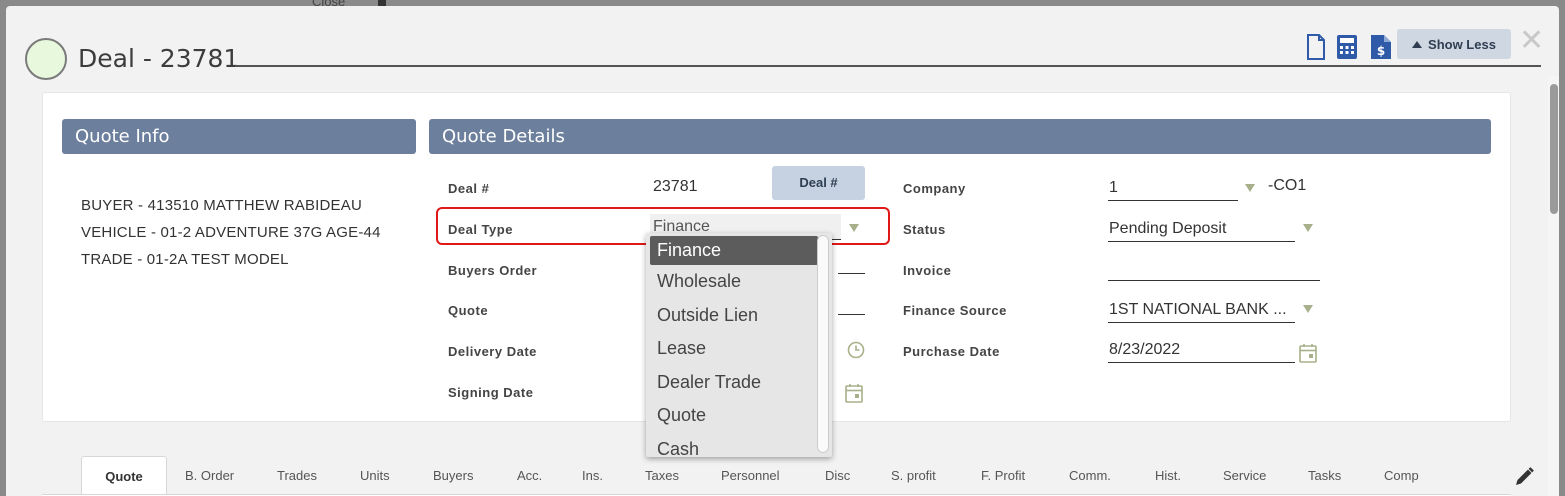  Describe the element at coordinates (469, 188) in the screenshot. I see `deal-number-label: Deal #` at that location.